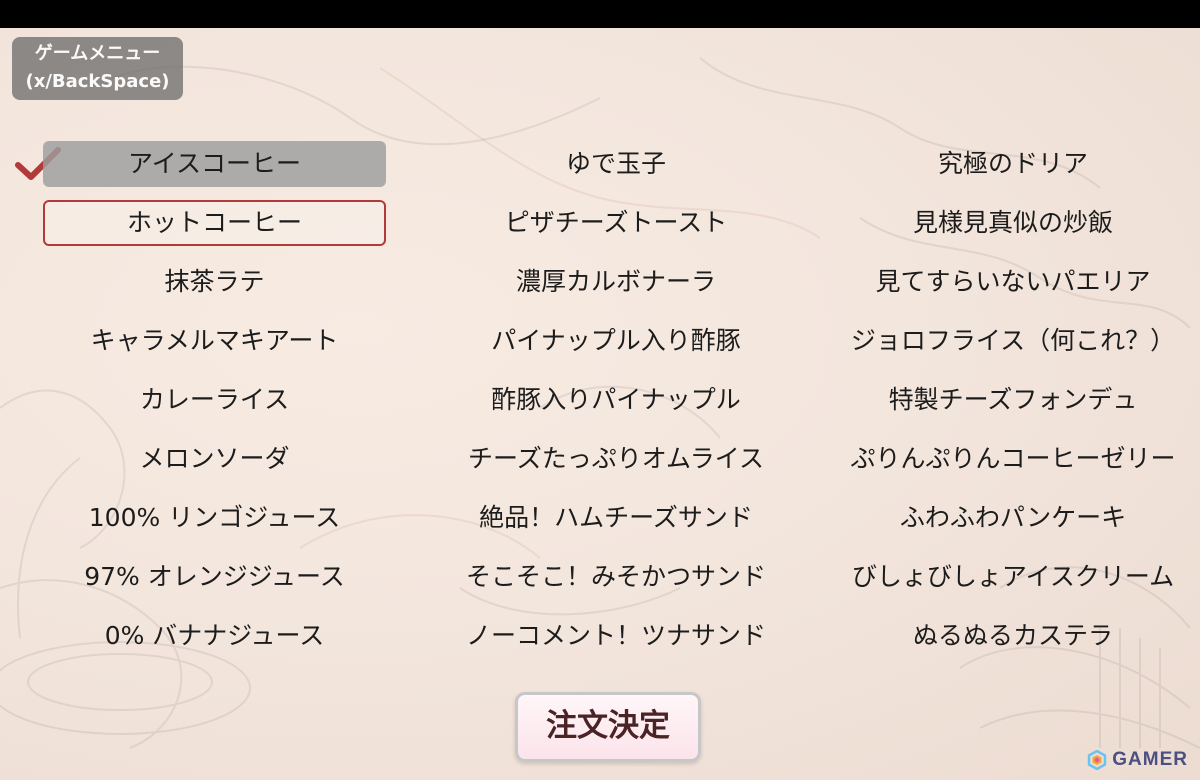 Image resolution: width=1200 pixels, height=780 pixels. I want to click on menu-item: パイナップル入り酢豚, so click(616, 341).